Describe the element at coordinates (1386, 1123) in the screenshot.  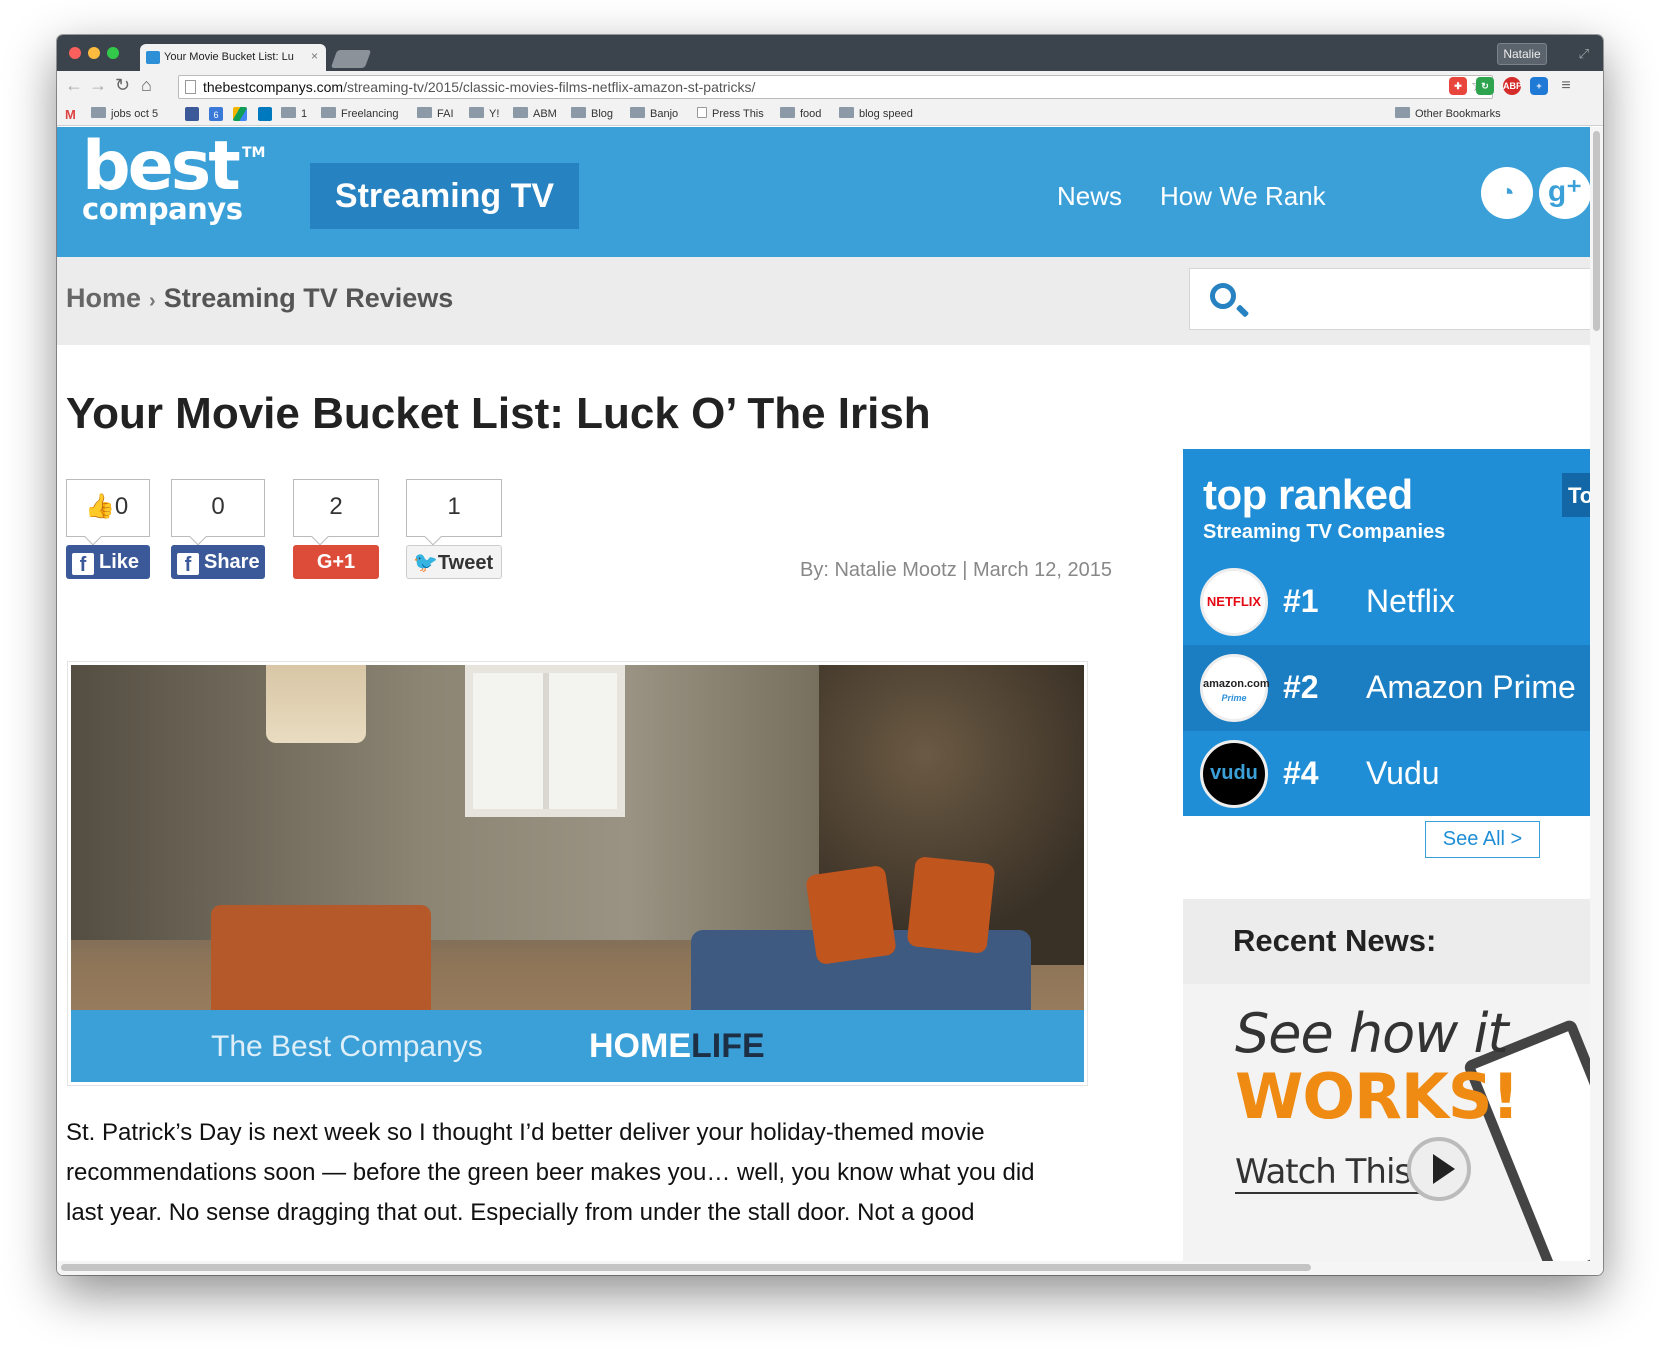
I see `promo-see-how-it-works: See how it WORKS! Watch This!` at that location.